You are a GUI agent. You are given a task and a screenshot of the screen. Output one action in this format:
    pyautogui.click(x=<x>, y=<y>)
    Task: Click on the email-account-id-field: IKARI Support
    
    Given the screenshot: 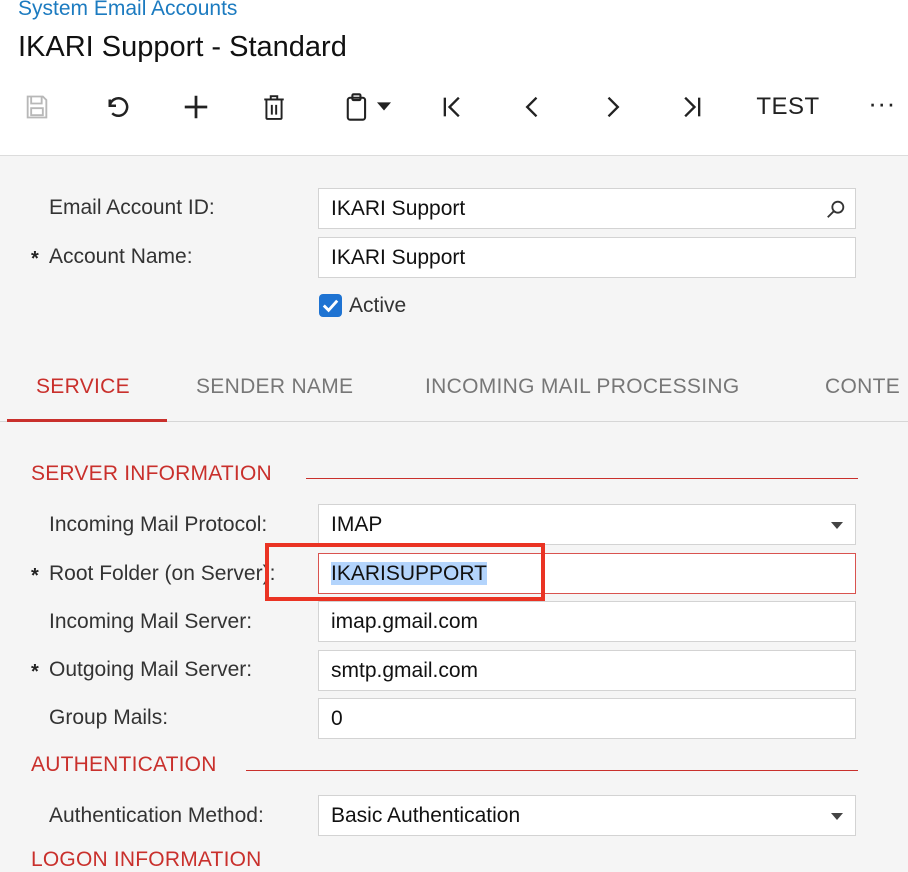 What is the action you would take?
    pyautogui.click(x=587, y=208)
    